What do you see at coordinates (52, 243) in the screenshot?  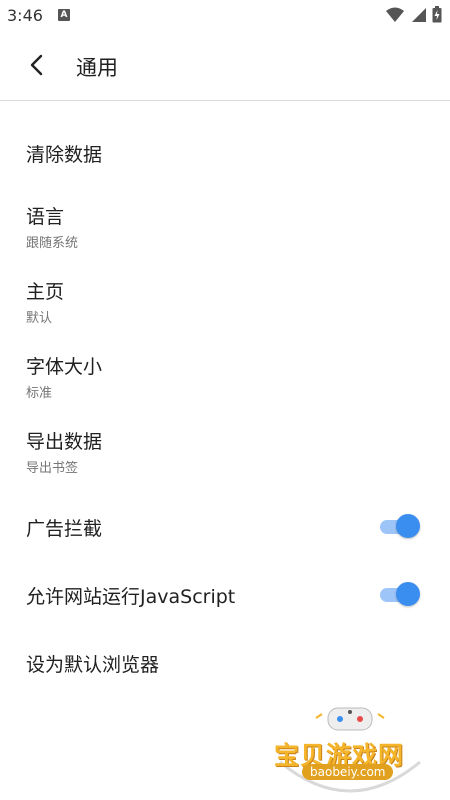 I see `setting-subtitle: 跟随系统` at bounding box center [52, 243].